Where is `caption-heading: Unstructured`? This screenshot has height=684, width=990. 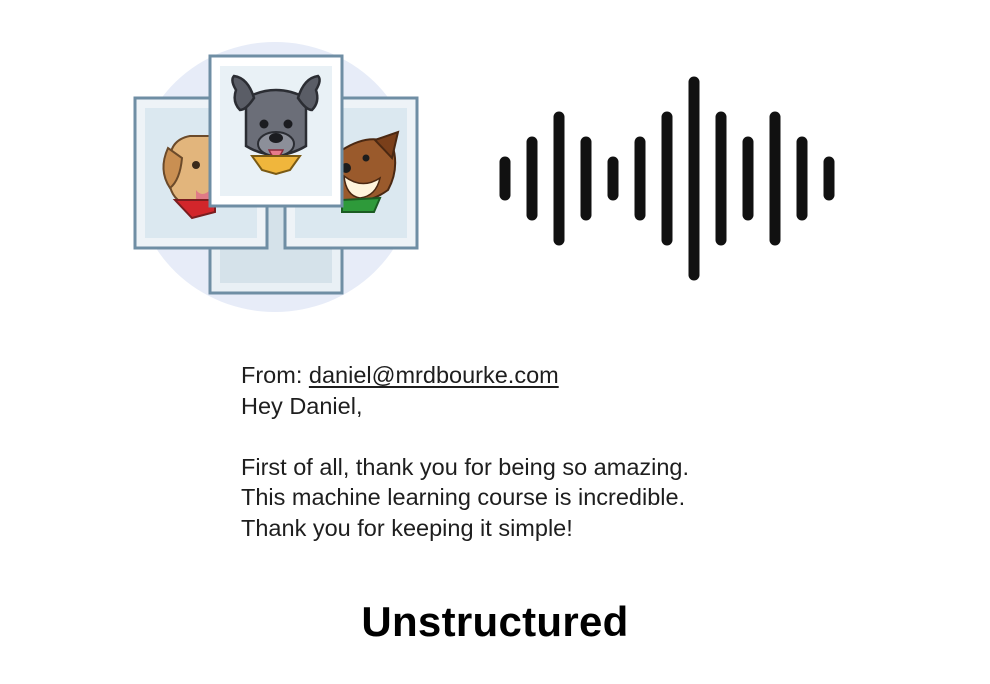
caption-heading: Unstructured is located at coordinates (495, 621).